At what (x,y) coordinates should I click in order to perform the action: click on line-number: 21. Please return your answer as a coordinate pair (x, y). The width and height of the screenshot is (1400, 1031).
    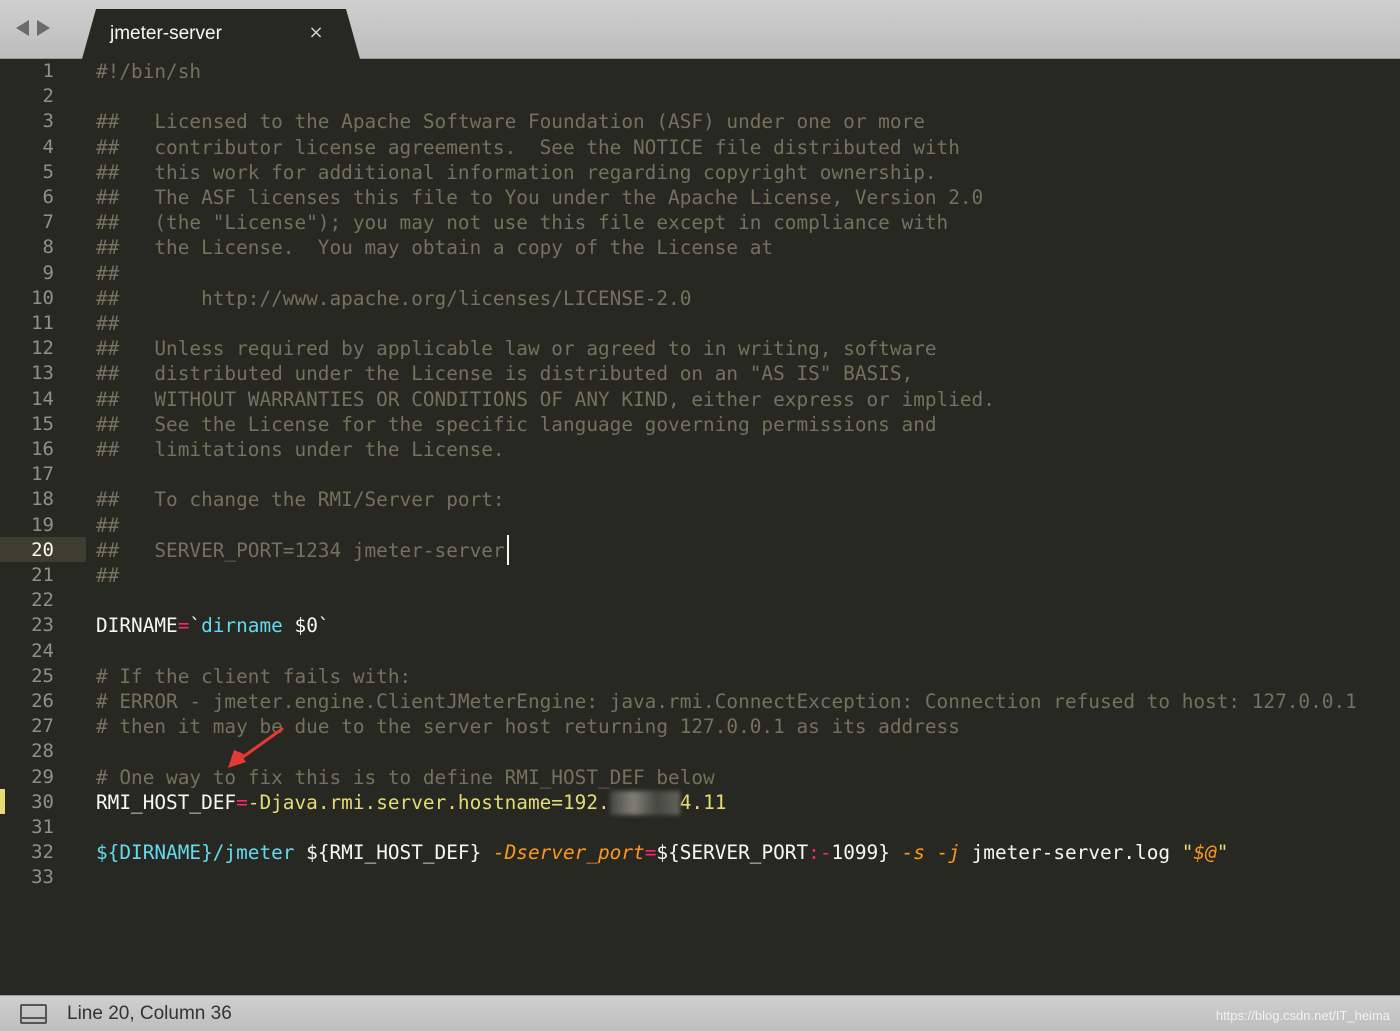
    Looking at the image, I should click on (42, 575).